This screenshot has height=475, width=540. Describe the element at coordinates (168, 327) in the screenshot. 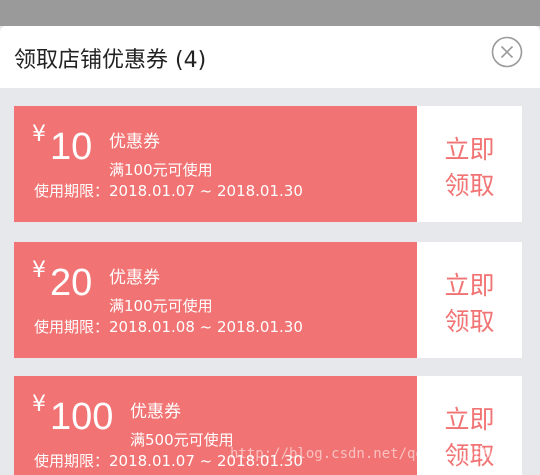

I see `coupon-validity: 使用期限：2018.01.08 ~ 2018.01.30` at that location.